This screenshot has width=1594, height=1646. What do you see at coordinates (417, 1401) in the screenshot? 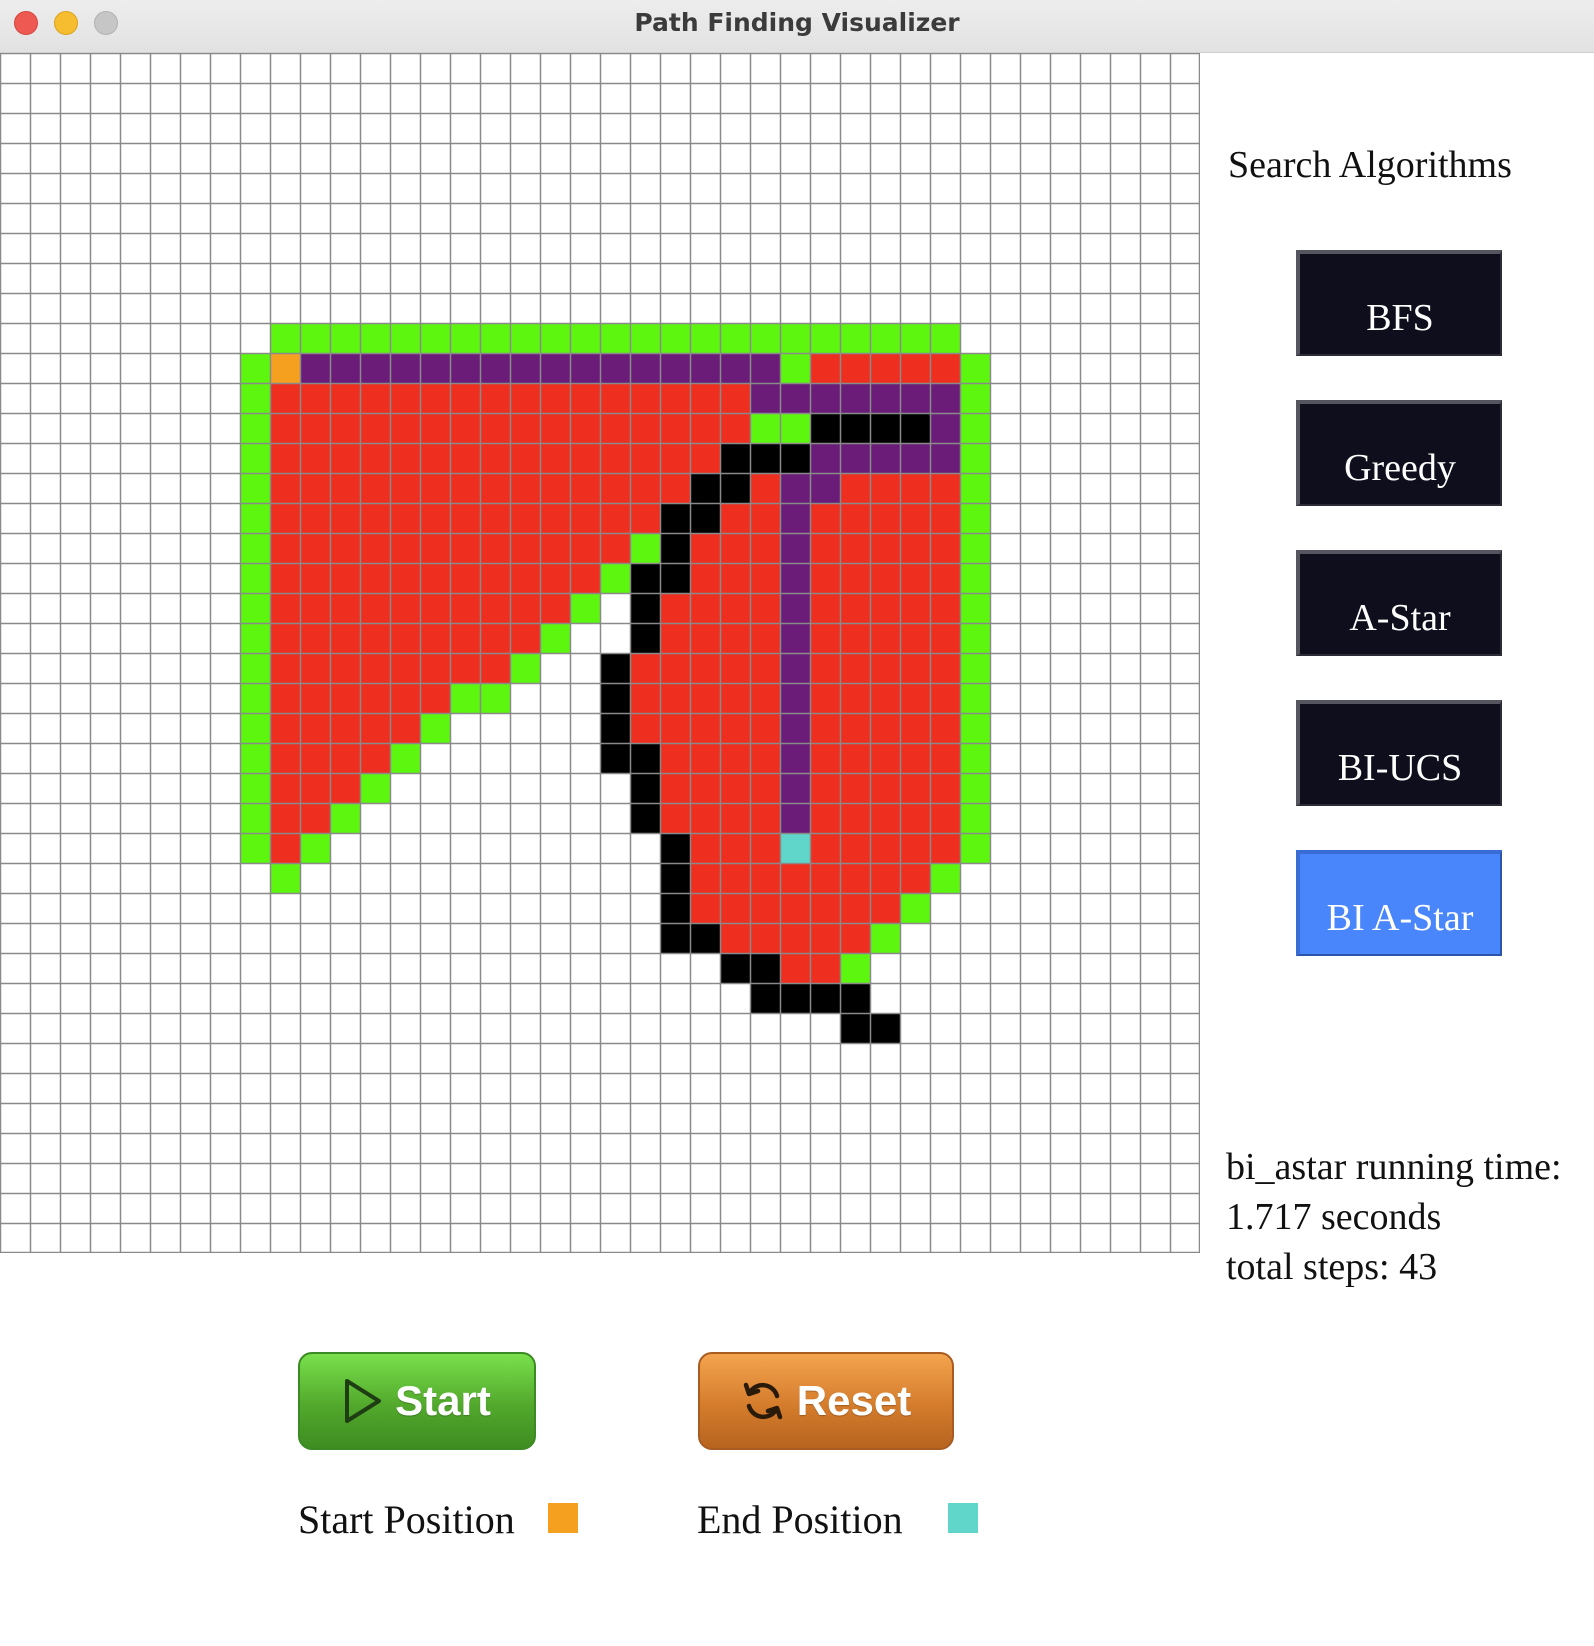
I see `start-button: Start` at bounding box center [417, 1401].